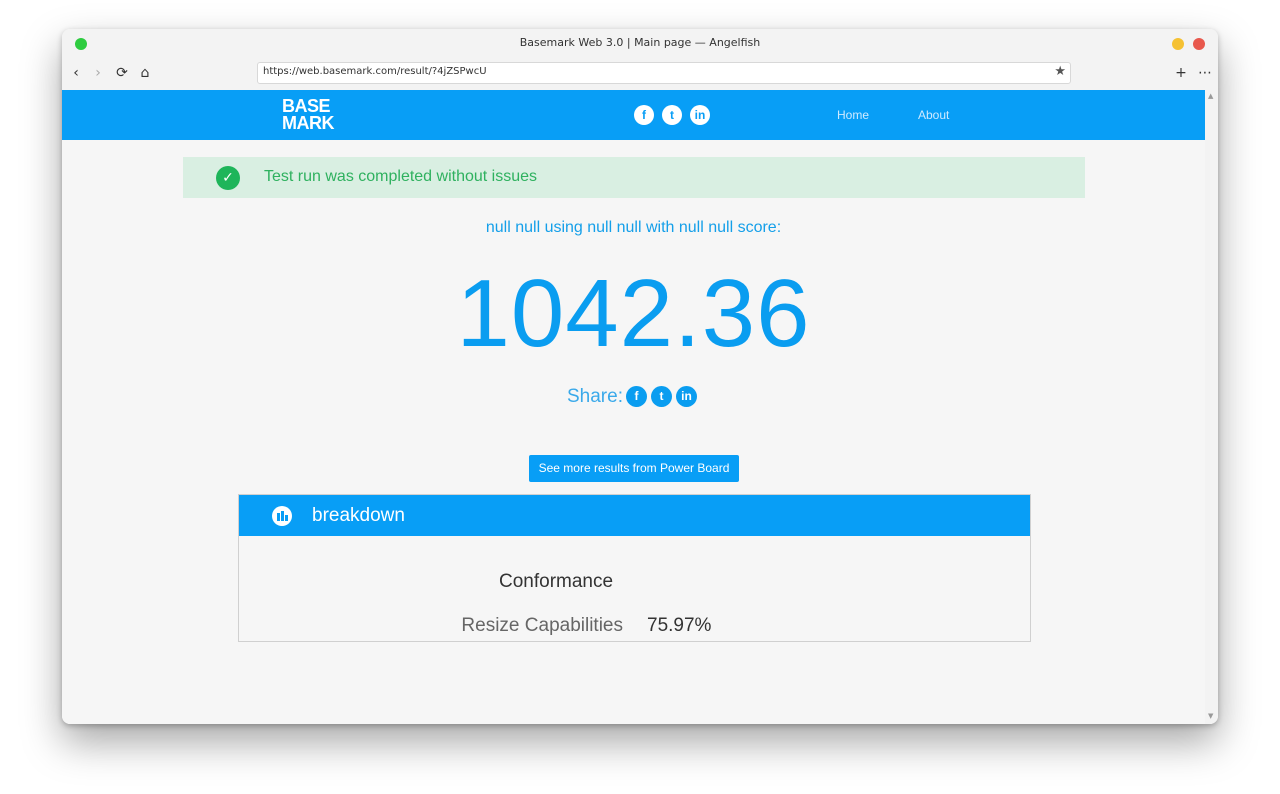  I want to click on bookmark-star-icon: ★, so click(1060, 71).